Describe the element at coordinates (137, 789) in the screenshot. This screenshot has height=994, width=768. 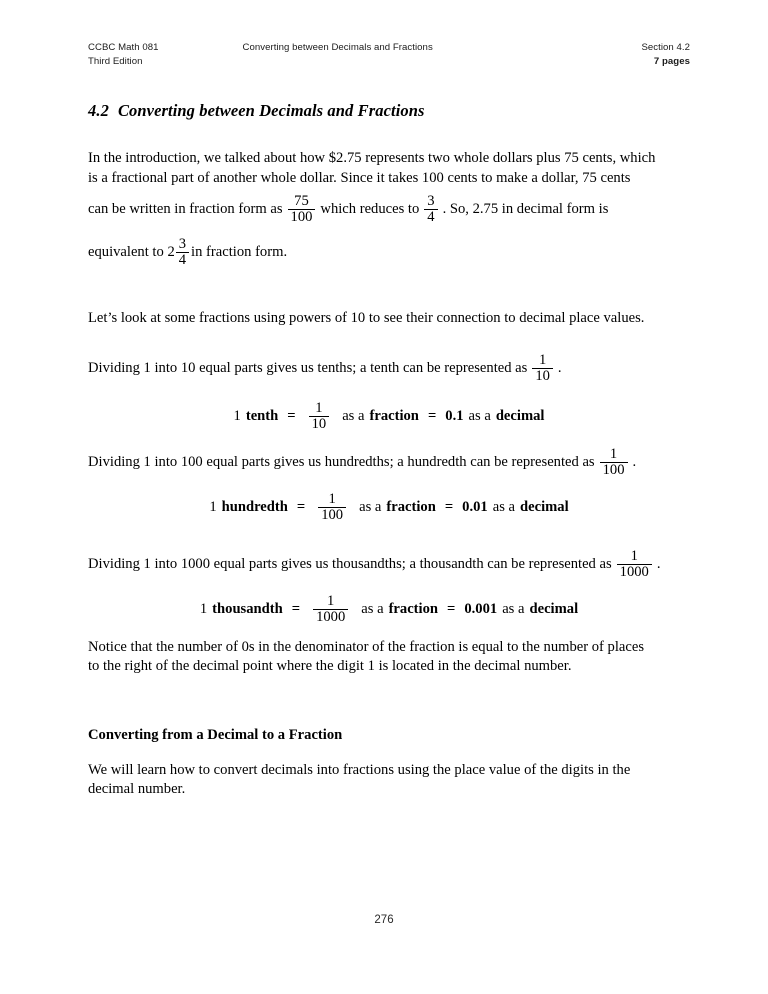
I see `converting-text-line2: decimal number.` at that location.